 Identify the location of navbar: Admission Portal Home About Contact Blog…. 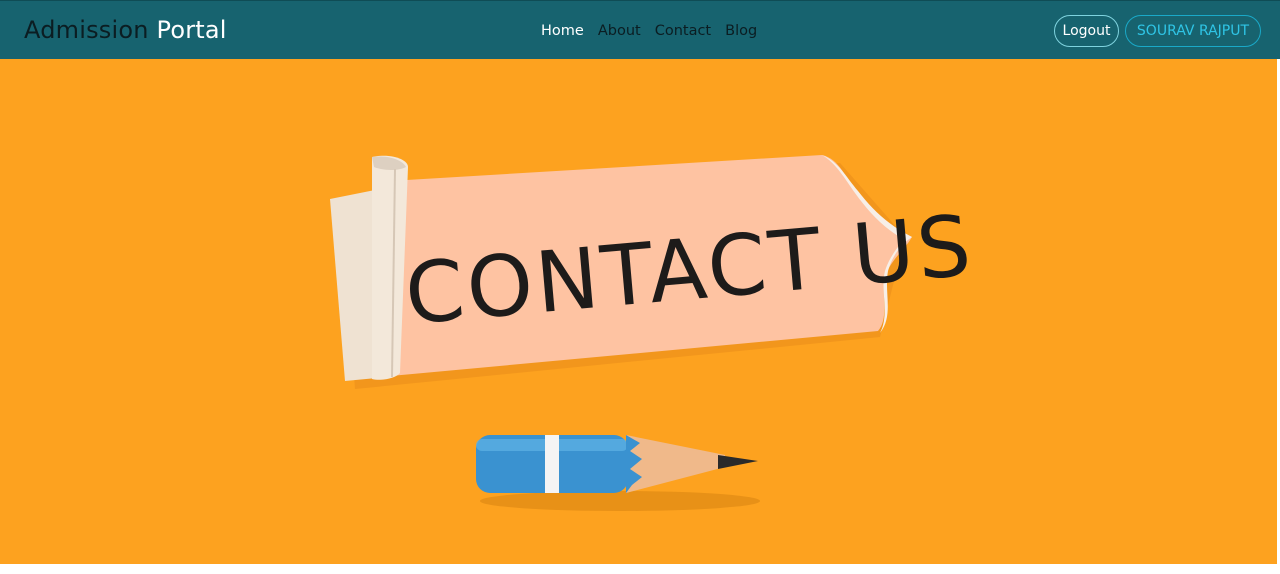
(640, 29).